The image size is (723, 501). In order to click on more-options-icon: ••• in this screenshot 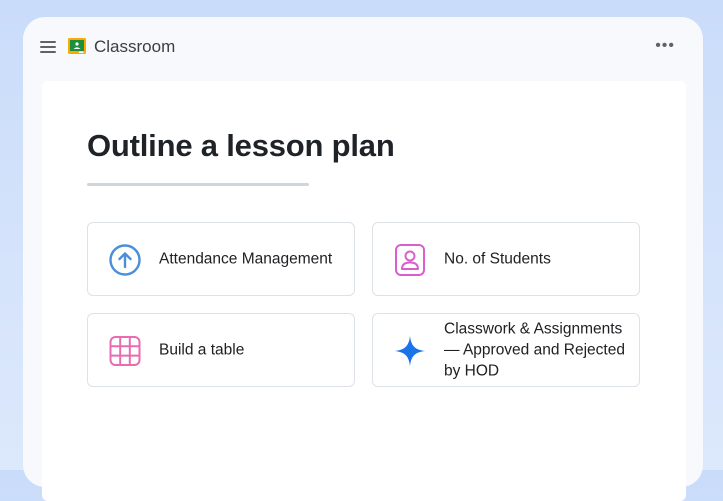, I will do `click(665, 46)`.